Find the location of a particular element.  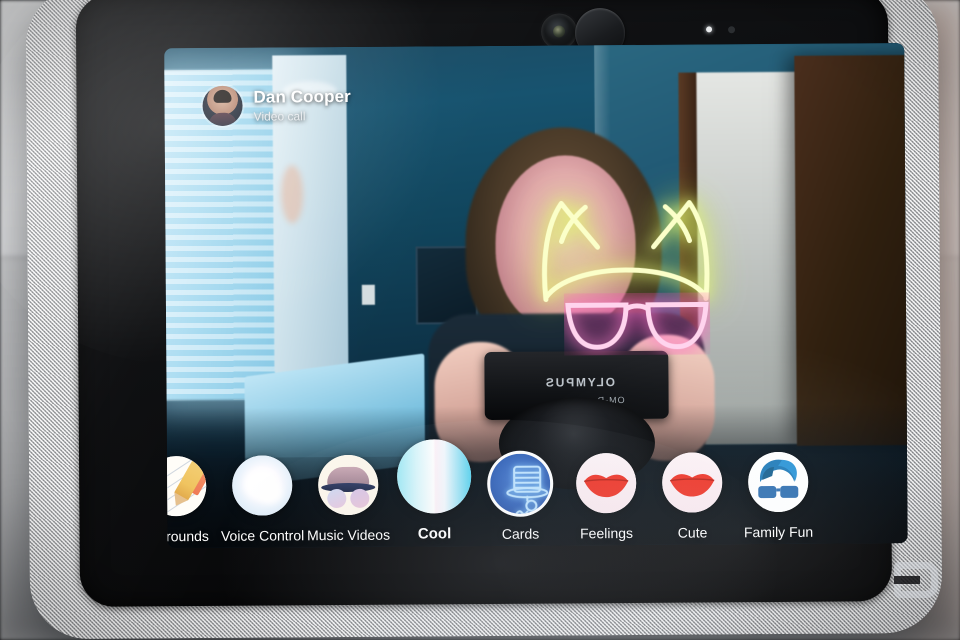

effect-label: Music Videos is located at coordinates (348, 535).